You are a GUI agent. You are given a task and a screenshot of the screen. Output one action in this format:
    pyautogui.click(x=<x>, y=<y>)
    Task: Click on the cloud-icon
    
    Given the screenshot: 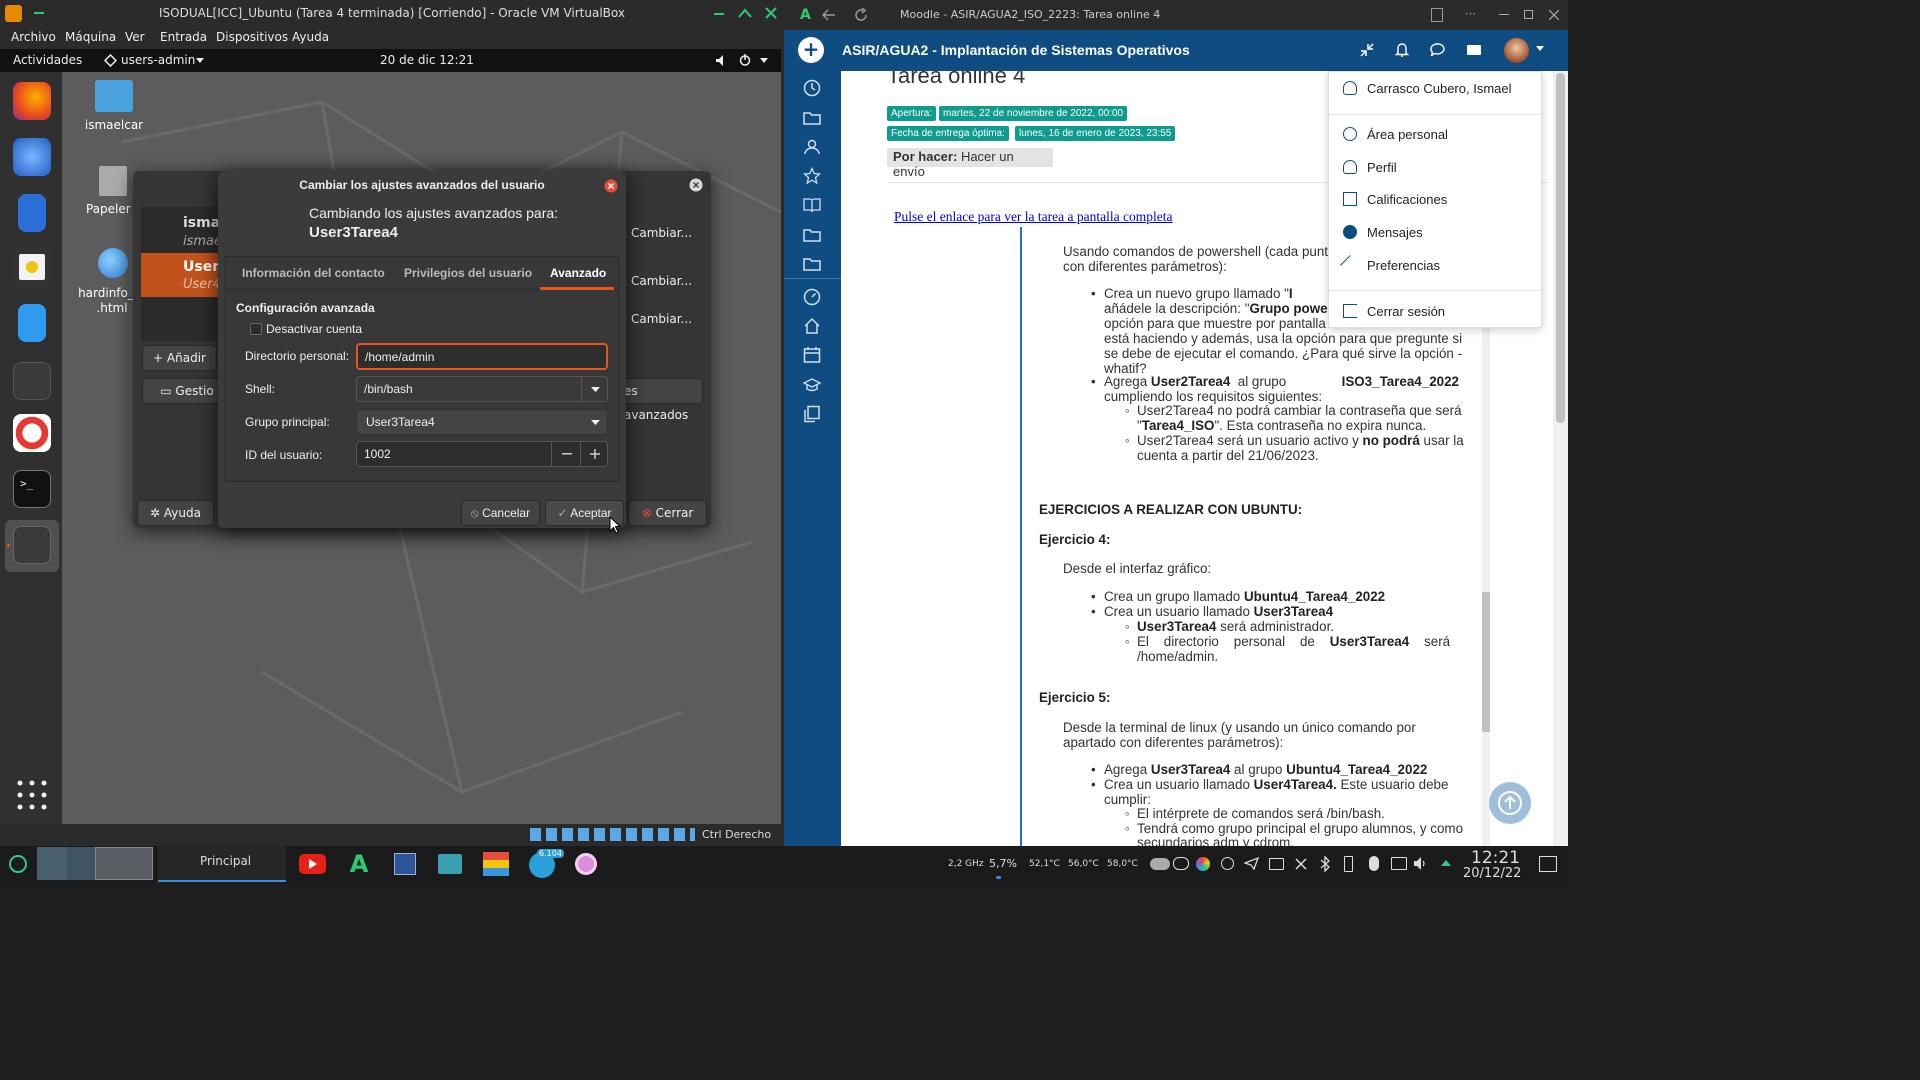 What is the action you would take?
    pyautogui.click(x=1160, y=864)
    